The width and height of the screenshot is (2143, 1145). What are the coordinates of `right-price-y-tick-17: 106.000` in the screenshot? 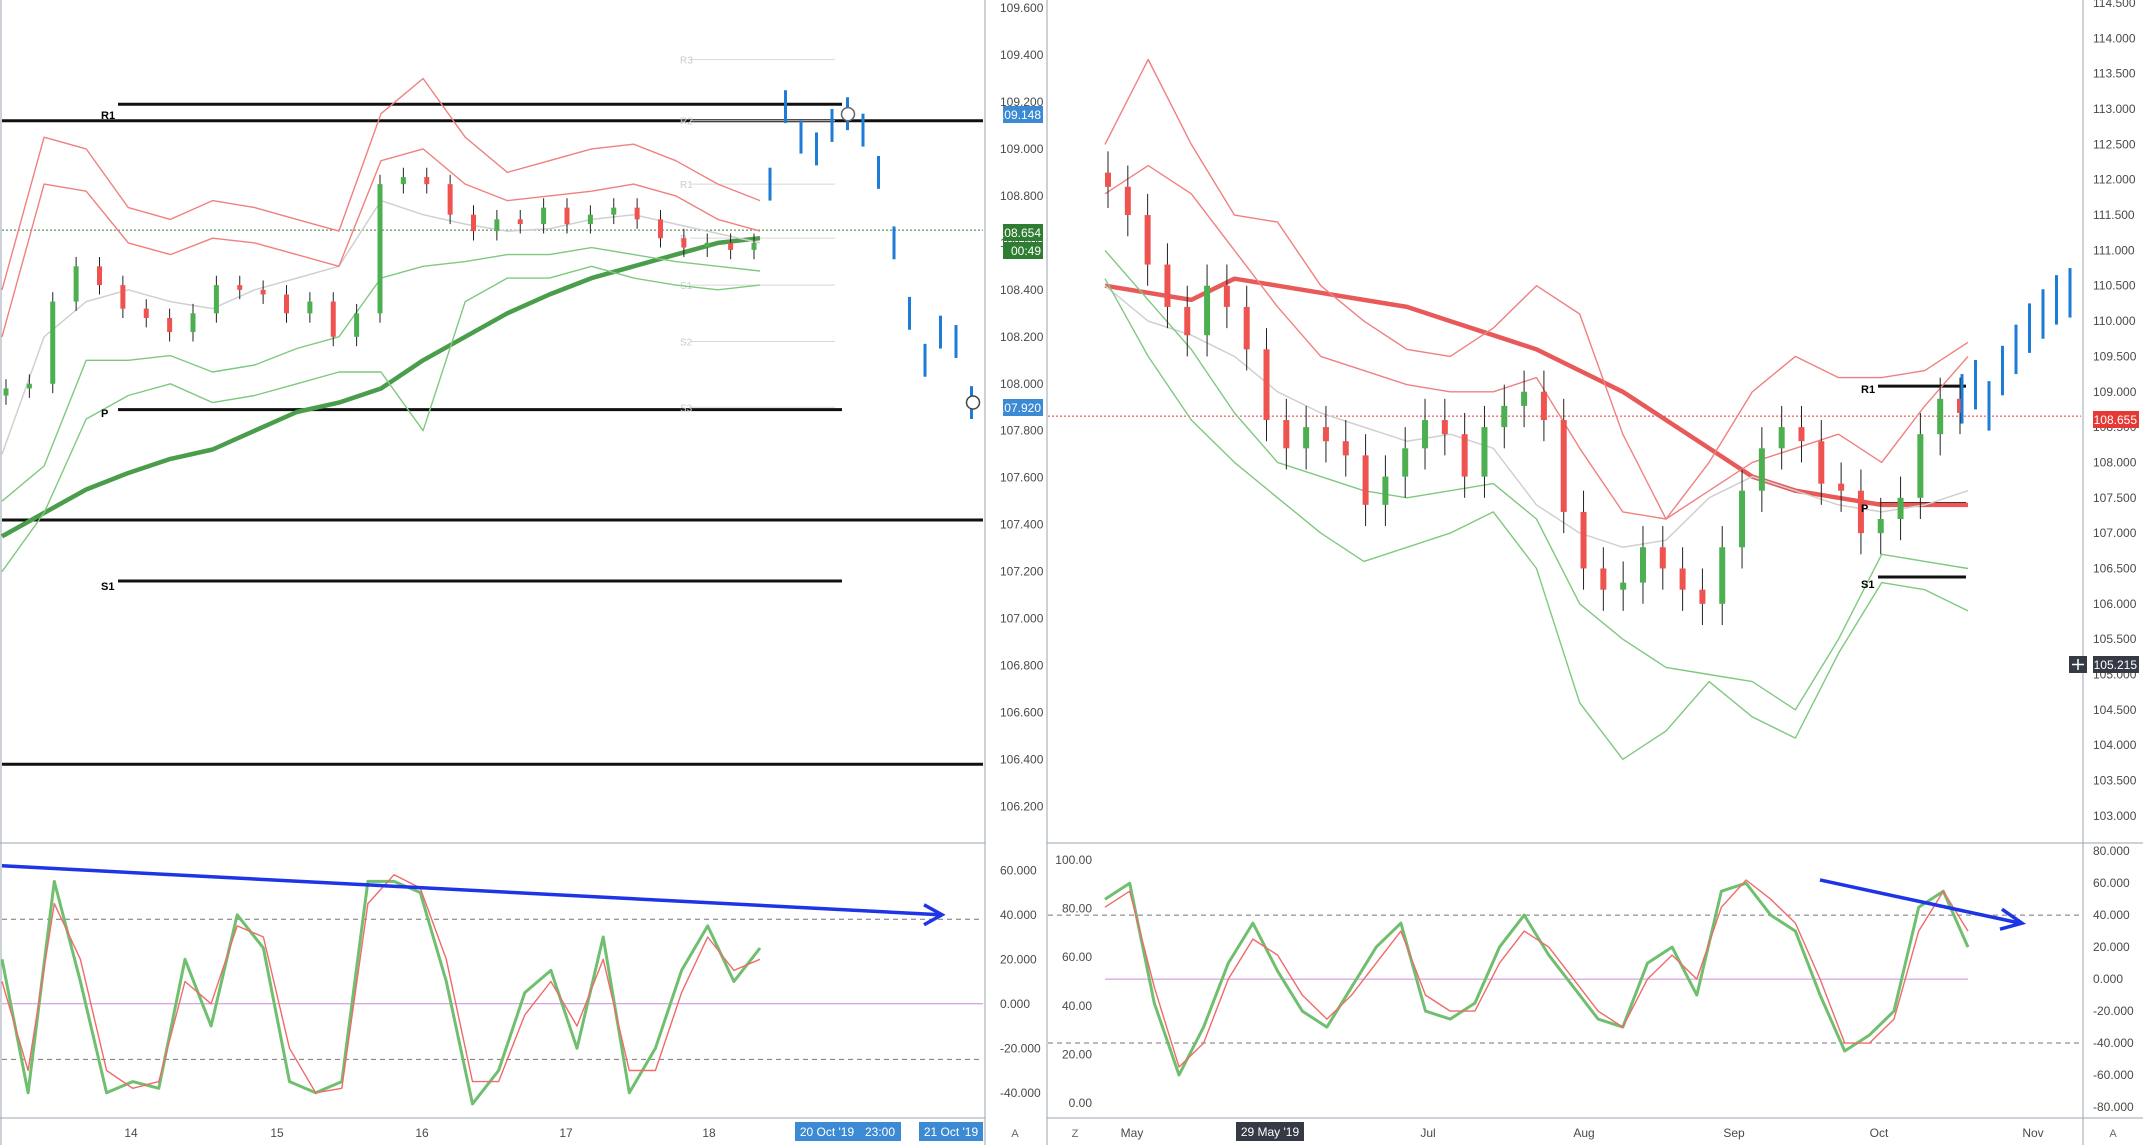 It's located at (2115, 604).